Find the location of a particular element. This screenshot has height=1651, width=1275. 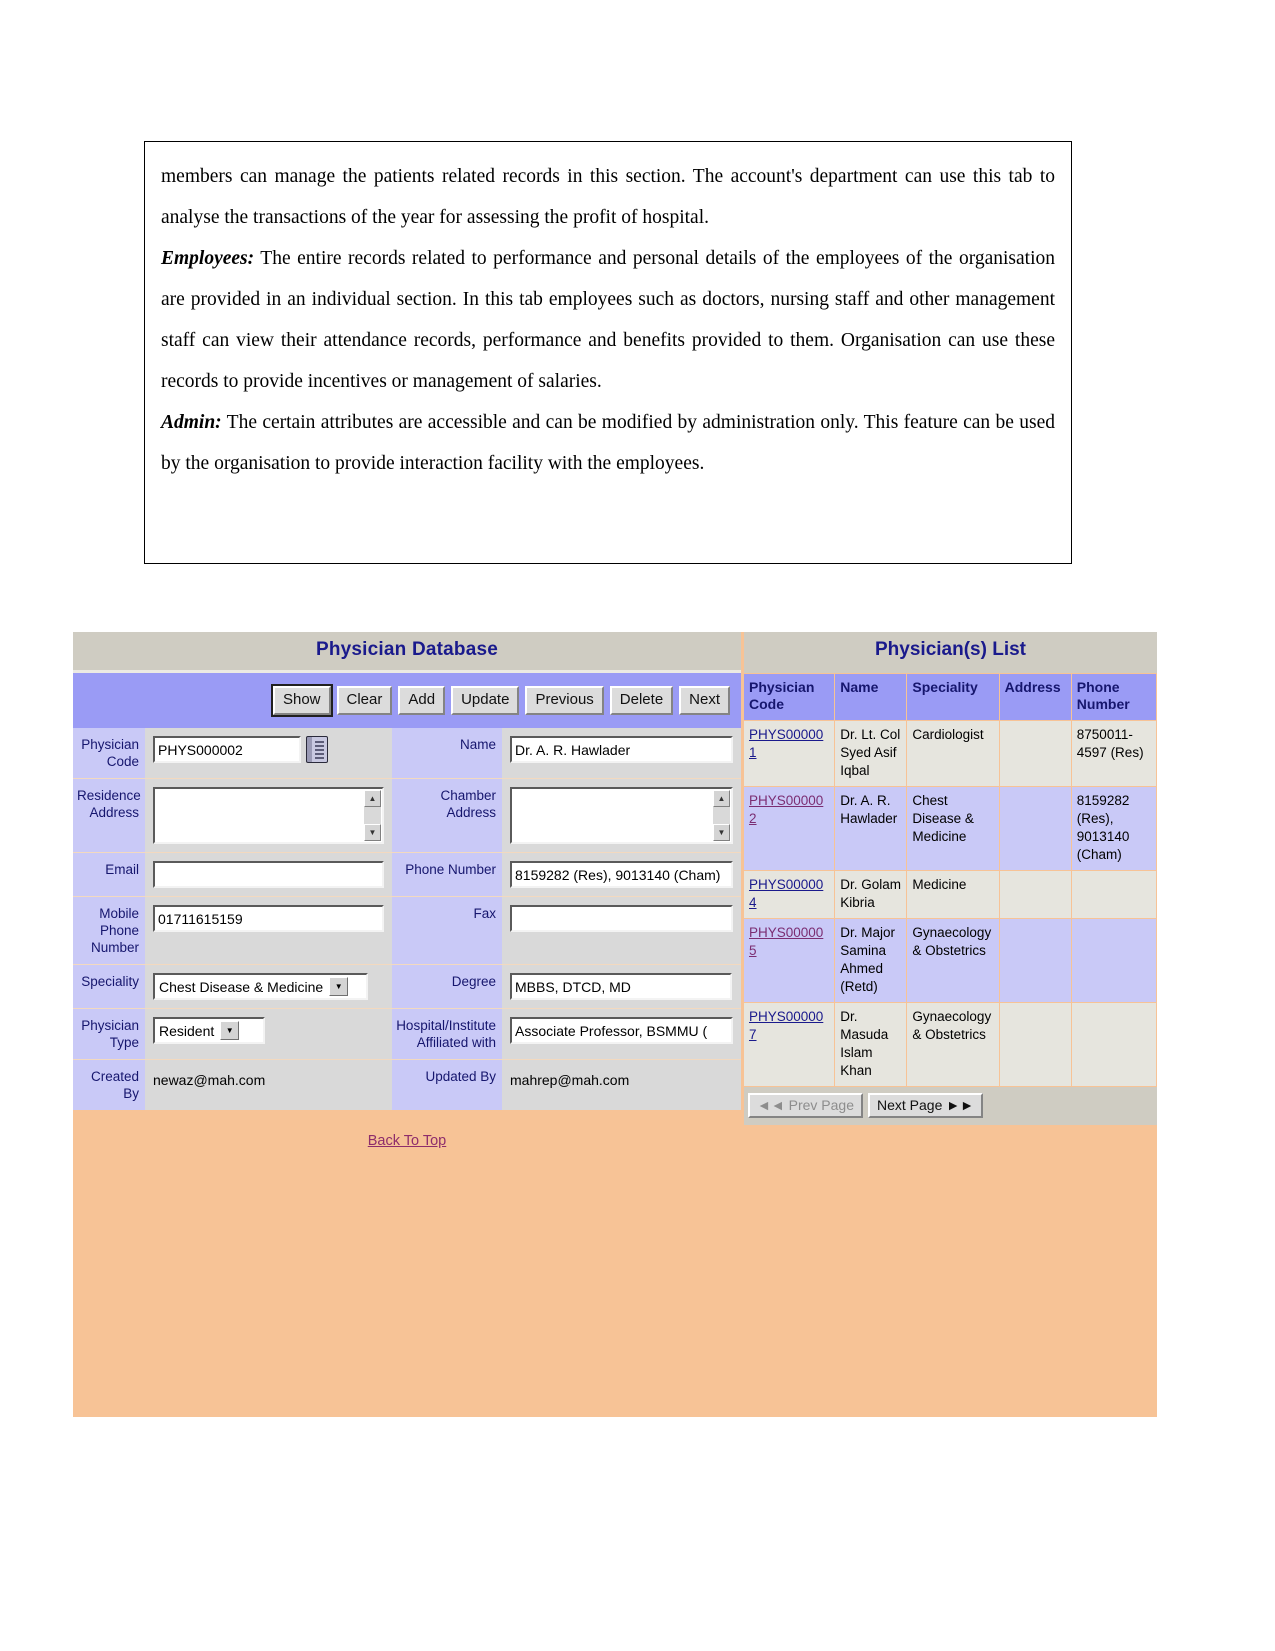

prev-page-button: ◄◄ Prev Page is located at coordinates (805, 1105).